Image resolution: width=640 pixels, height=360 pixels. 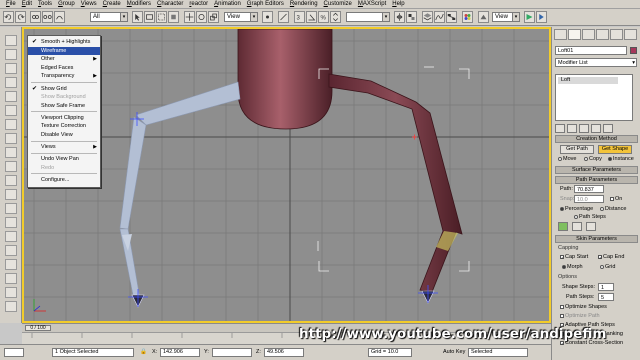 I want to click on move-radio: Move, so click(x=567, y=159).